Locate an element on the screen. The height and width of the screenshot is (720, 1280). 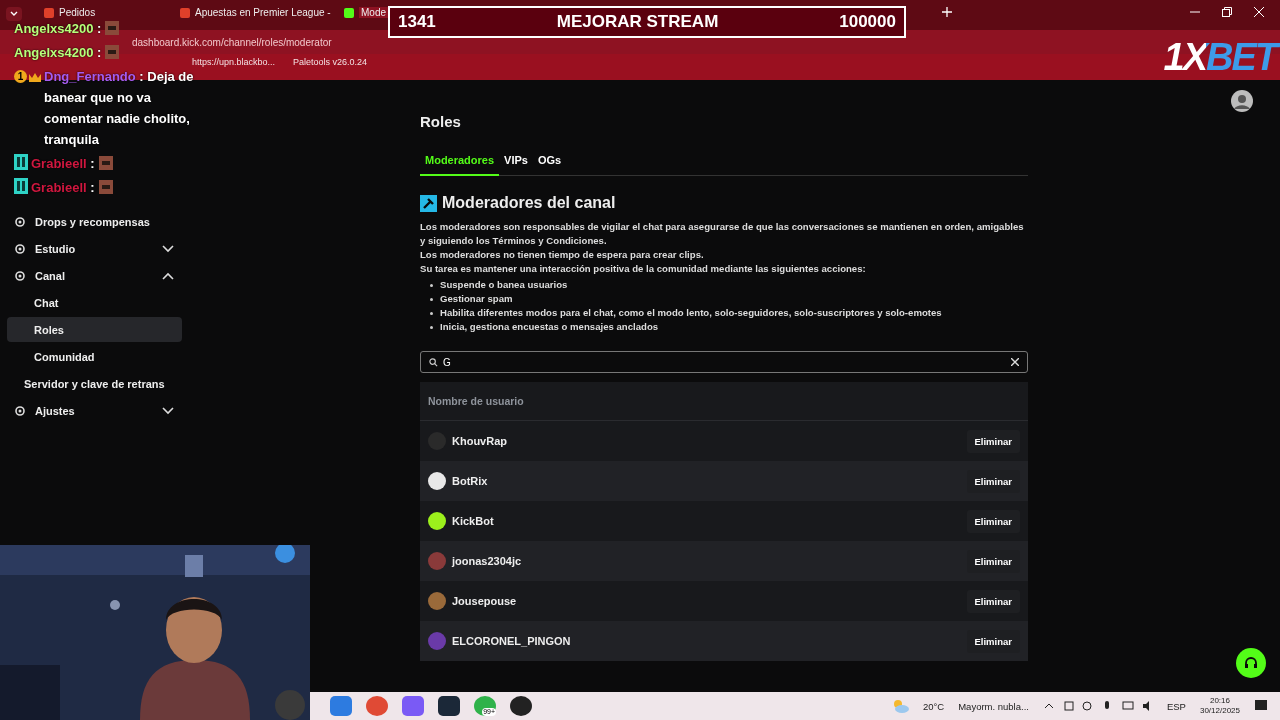
role-tab: OGs is located at coordinates (549, 162).